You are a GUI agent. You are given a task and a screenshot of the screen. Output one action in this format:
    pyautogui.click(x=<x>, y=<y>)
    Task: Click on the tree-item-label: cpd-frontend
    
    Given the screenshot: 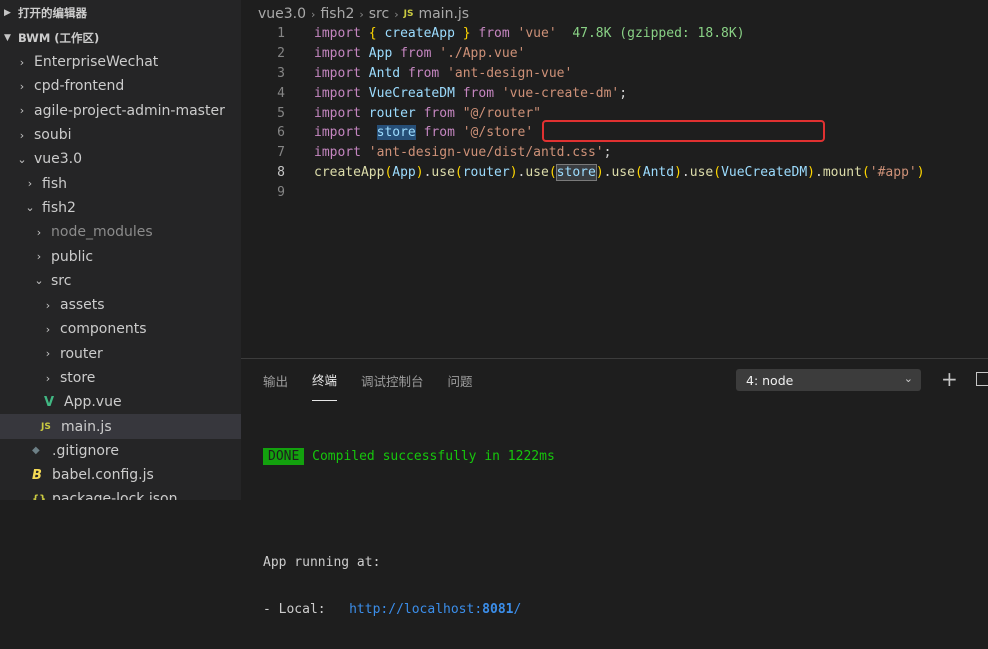 What is the action you would take?
    pyautogui.click(x=79, y=86)
    